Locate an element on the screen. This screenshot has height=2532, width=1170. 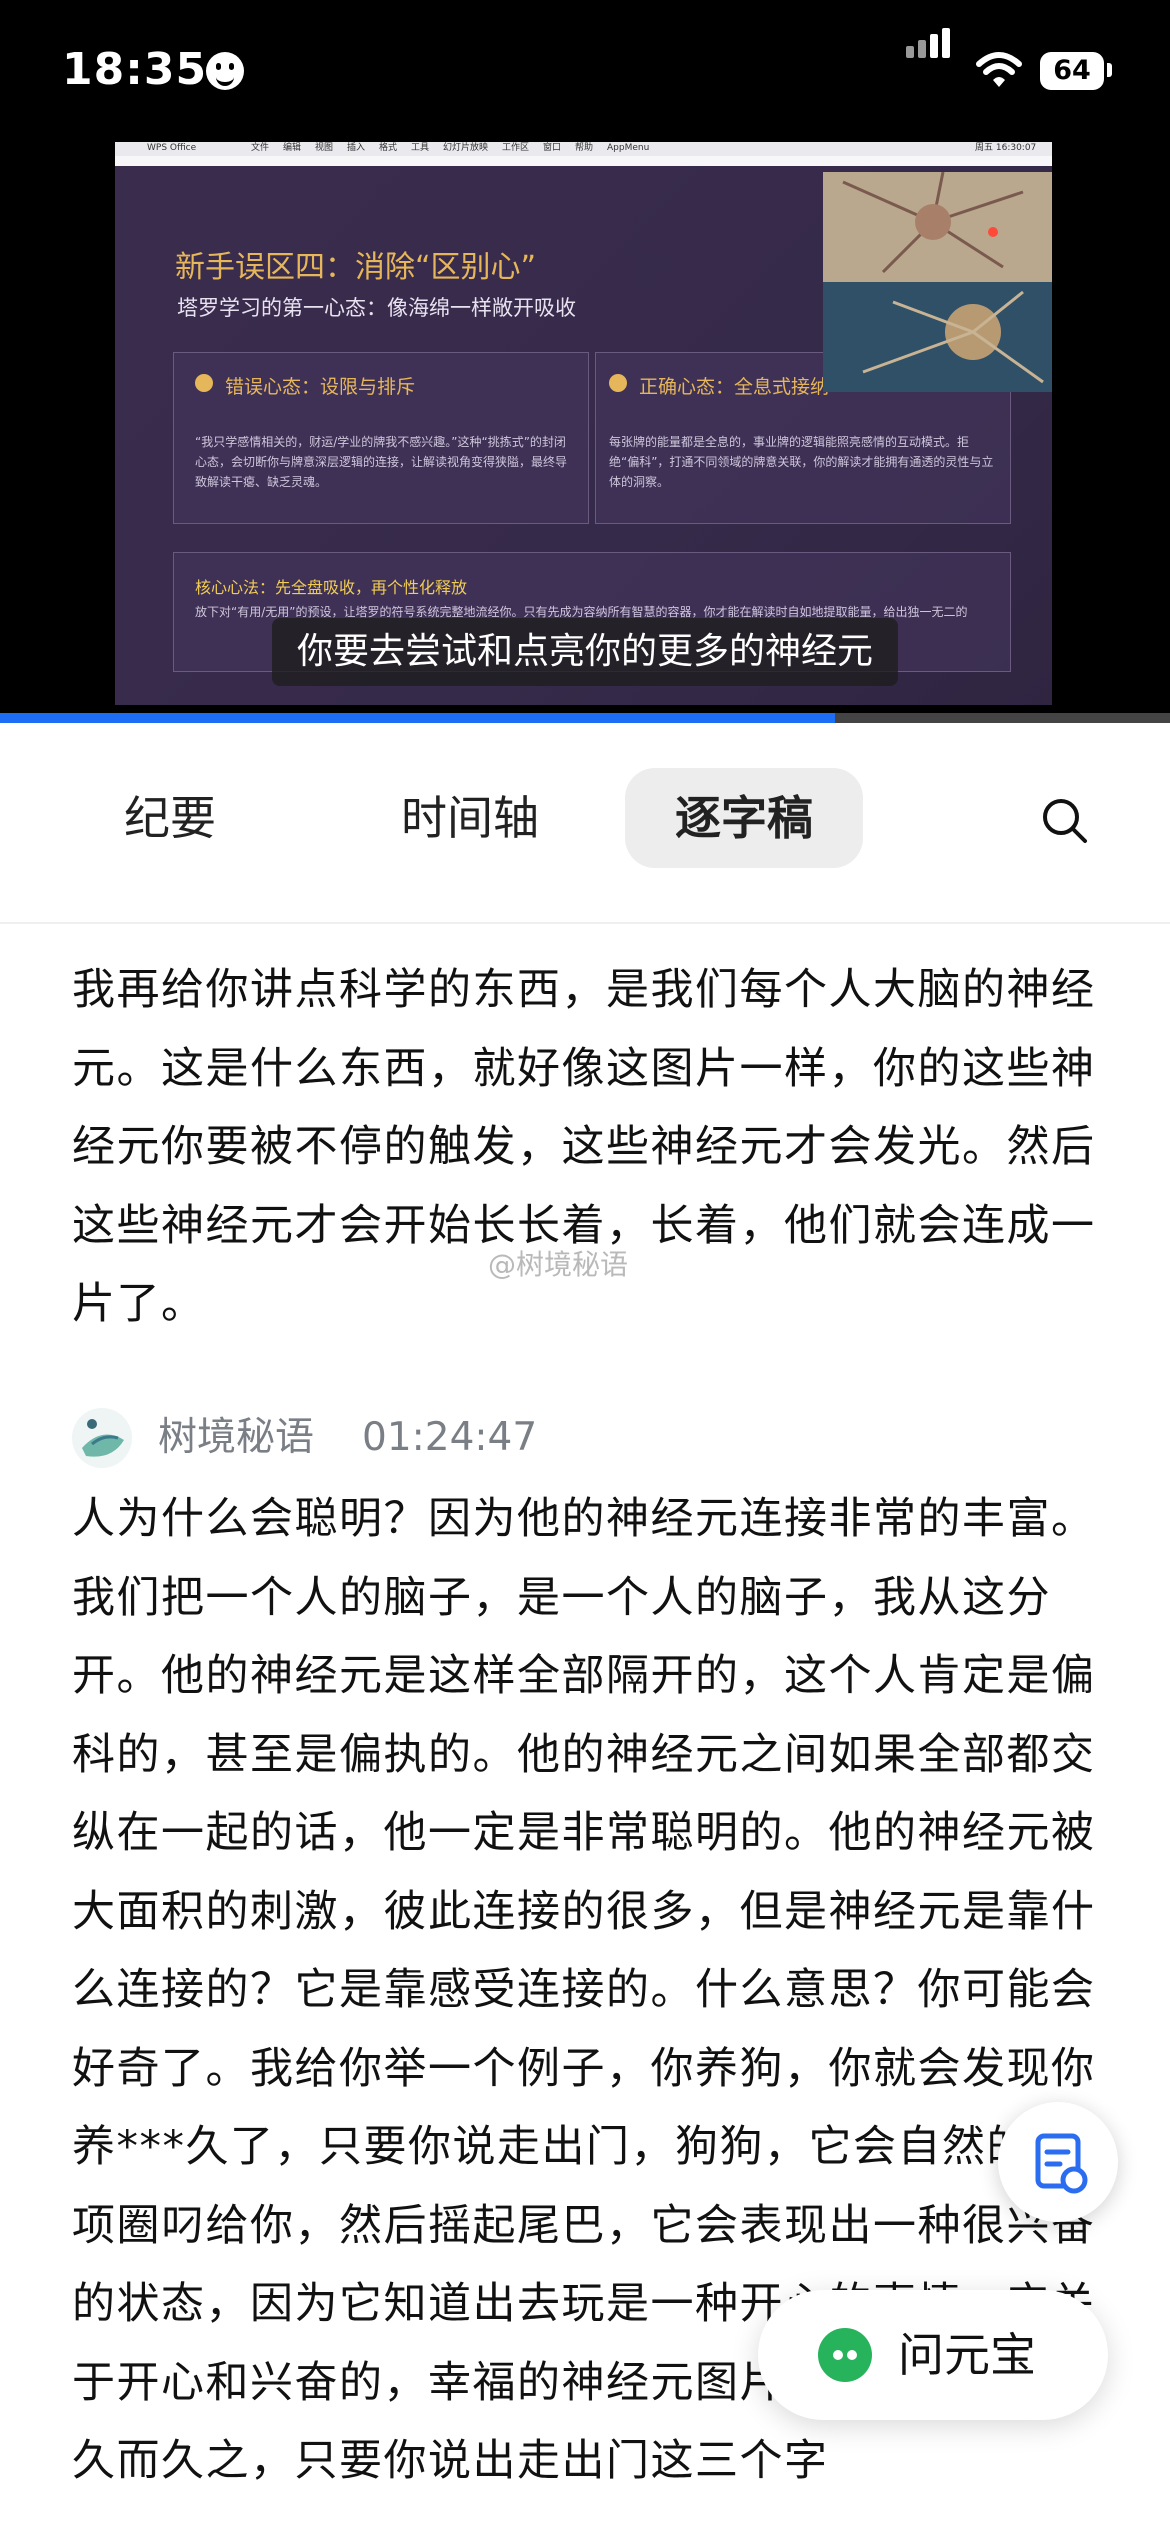
menu-item: 插入 is located at coordinates (356, 148).